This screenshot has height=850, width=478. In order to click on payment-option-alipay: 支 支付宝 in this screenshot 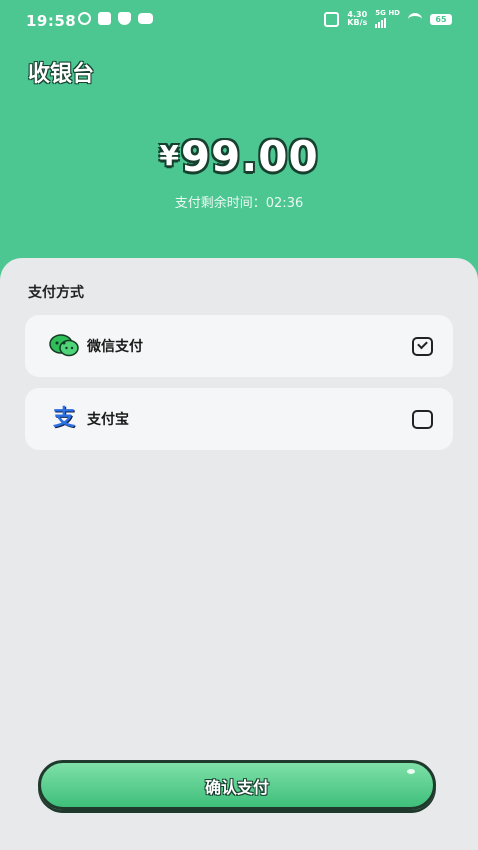, I will do `click(239, 419)`.